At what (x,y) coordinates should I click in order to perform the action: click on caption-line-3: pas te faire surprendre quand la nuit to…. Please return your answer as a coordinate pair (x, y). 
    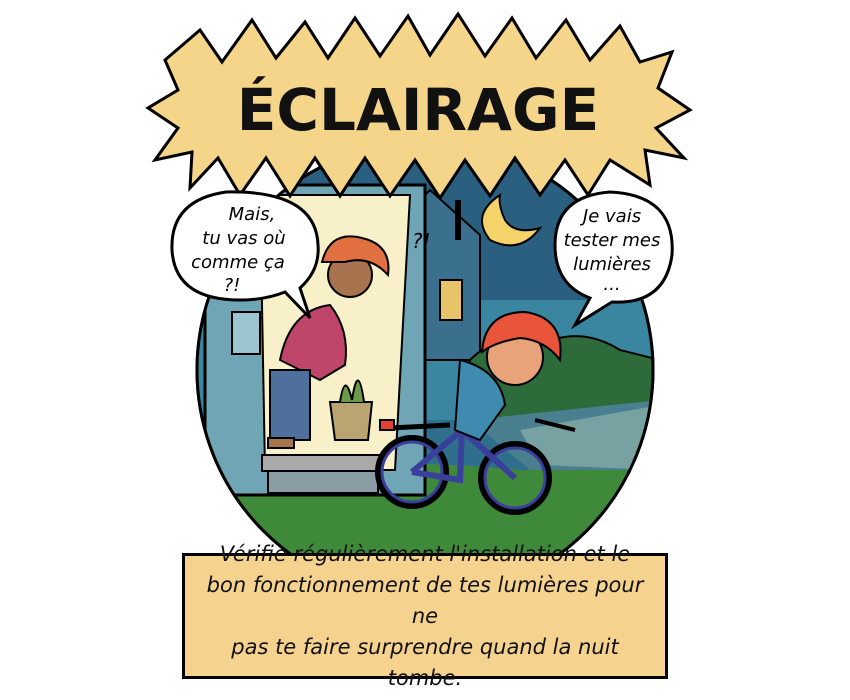
    Looking at the image, I should click on (425, 662).